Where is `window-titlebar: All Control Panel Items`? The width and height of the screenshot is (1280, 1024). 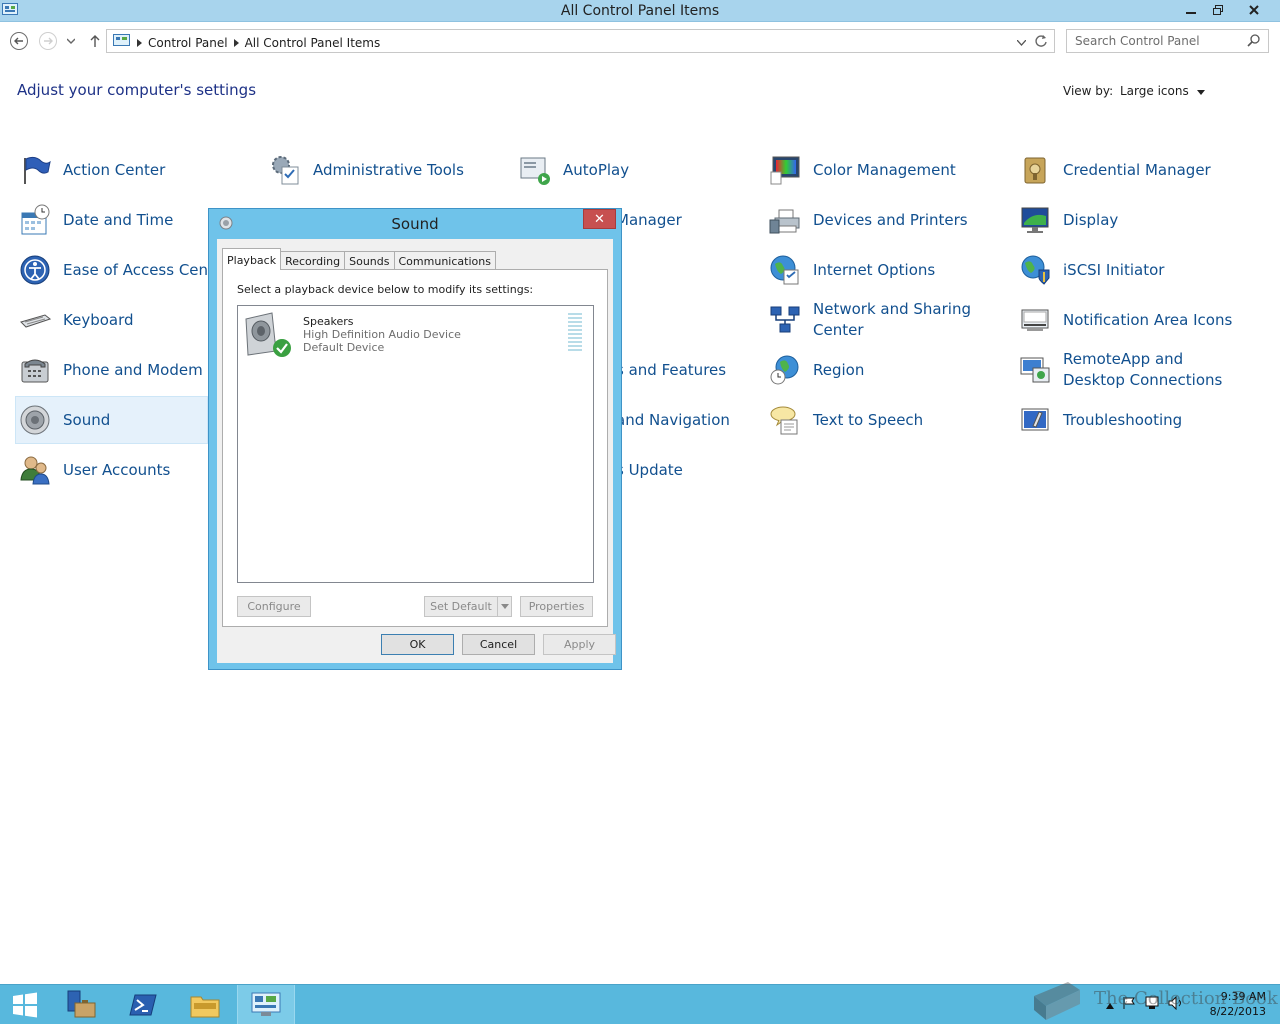
window-titlebar: All Control Panel Items is located at coordinates (640, 11).